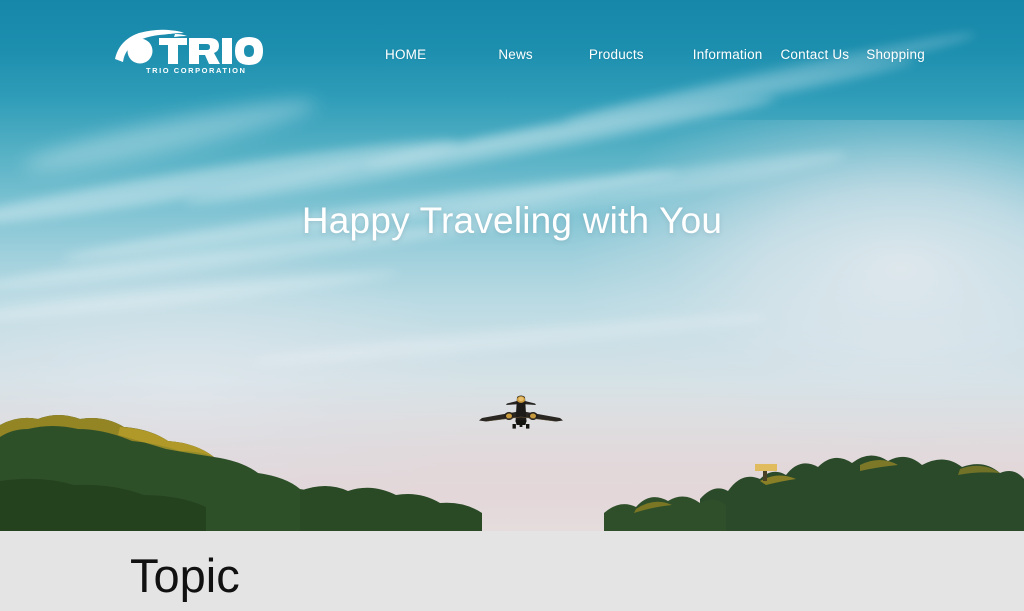 Image resolution: width=1024 pixels, height=611 pixels. I want to click on nav-item-news: News, so click(515, 55).